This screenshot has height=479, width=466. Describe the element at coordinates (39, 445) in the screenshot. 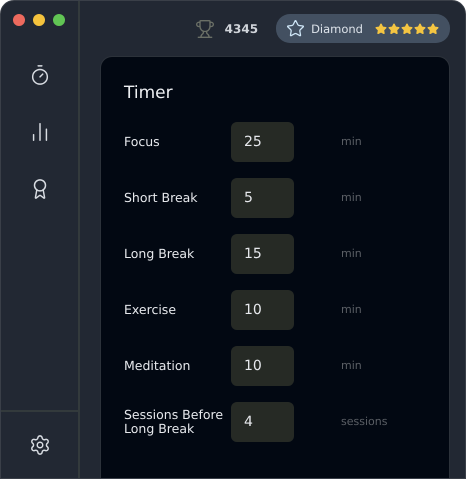

I see `settings-icon` at that location.